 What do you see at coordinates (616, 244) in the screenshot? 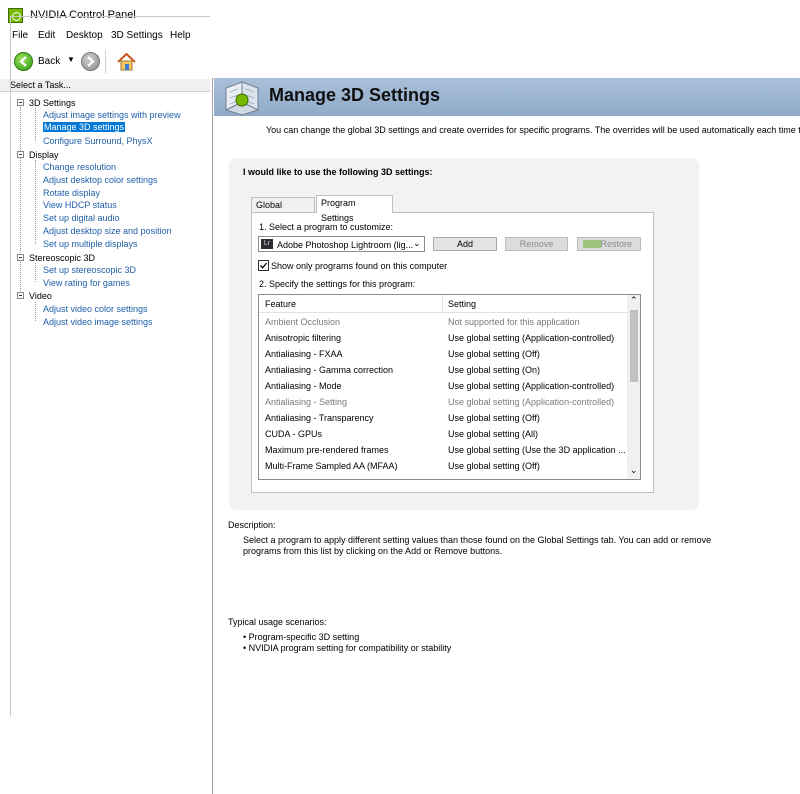
I see `restore-label: Restore` at bounding box center [616, 244].